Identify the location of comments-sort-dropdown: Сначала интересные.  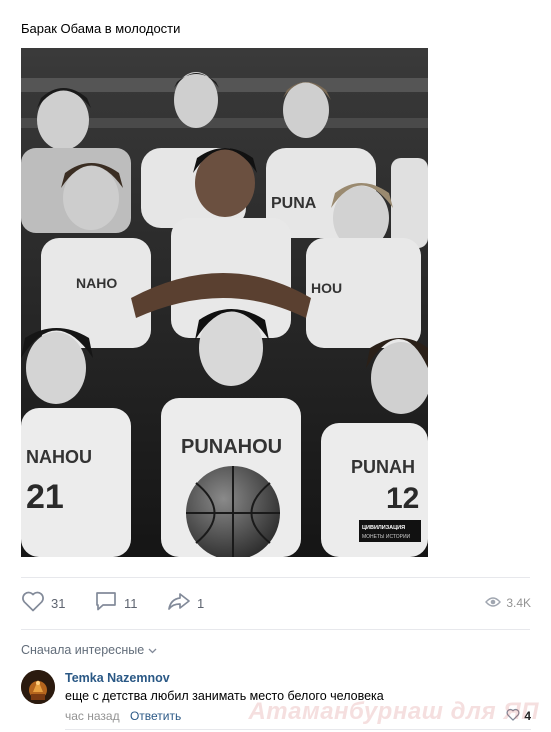
(89, 650).